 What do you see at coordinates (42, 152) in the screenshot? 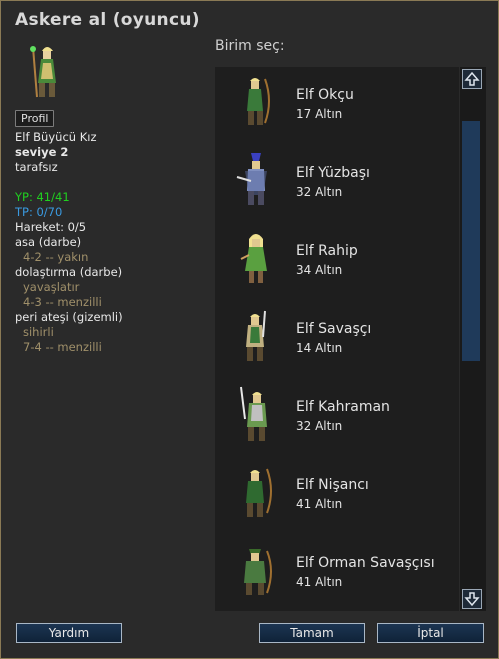
I see `leader-level: seviye 2` at bounding box center [42, 152].